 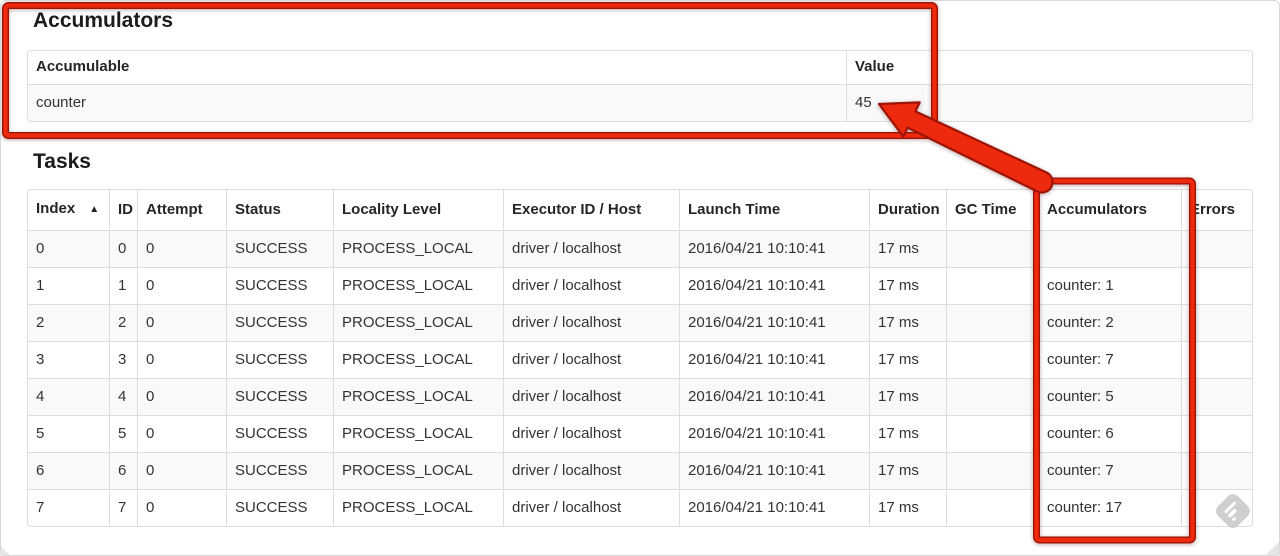 I want to click on accumulators-table-header: Accumulable Value, so click(x=640, y=67).